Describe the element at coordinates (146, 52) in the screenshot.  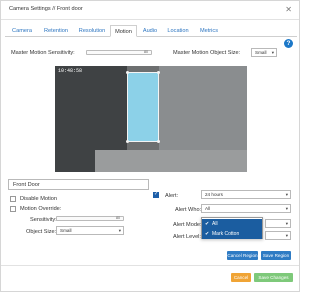
I see `master-sensitivity-value: 80` at that location.